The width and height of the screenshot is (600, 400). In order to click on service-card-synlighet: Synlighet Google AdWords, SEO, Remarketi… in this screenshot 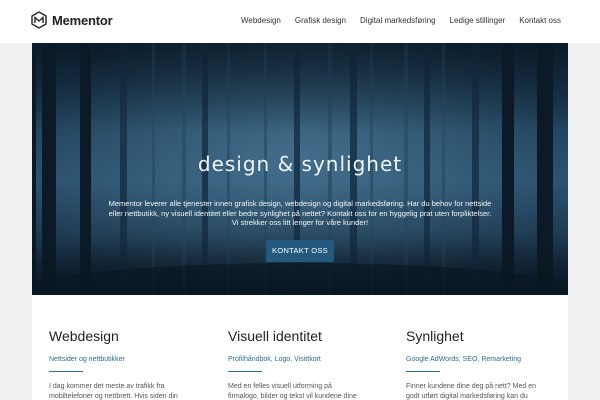, I will do `click(481, 347)`.